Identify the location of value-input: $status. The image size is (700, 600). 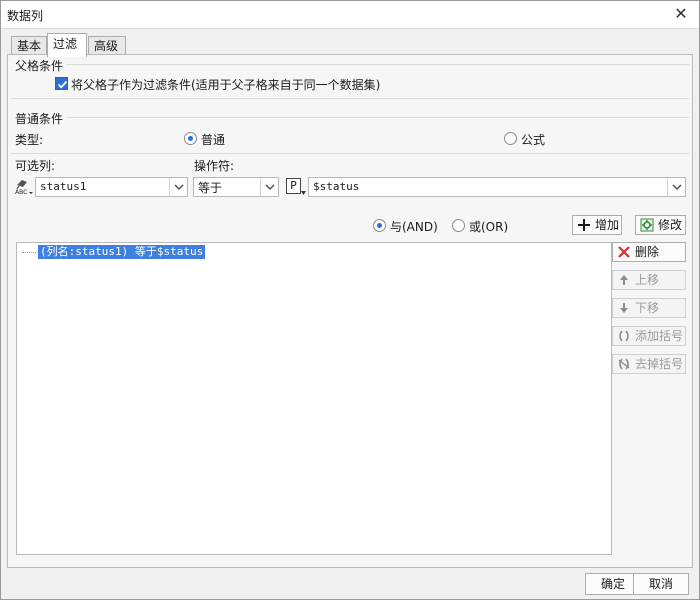
(497, 187).